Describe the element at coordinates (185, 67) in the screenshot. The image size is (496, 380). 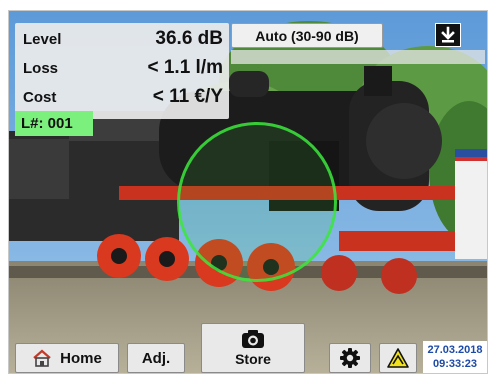
I see `loss-value: < 1.1 l/m` at that location.